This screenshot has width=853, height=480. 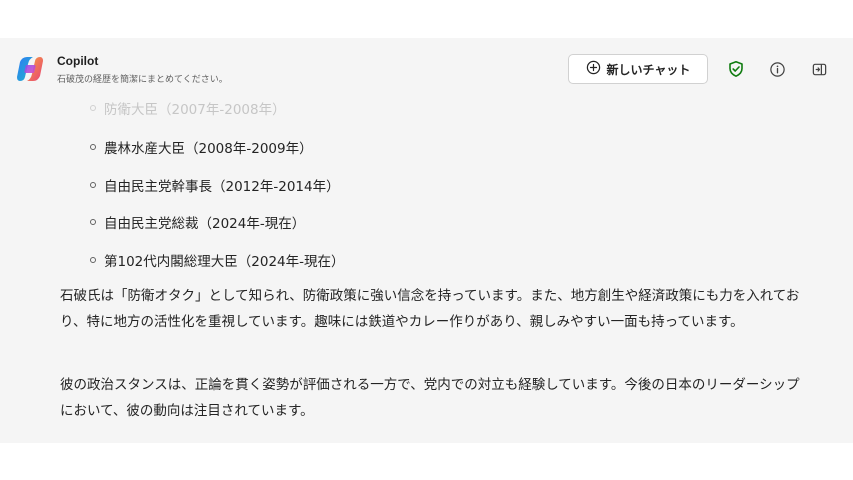 I want to click on list-item: 防衛大臣（2007年-2008年）, so click(x=188, y=108).